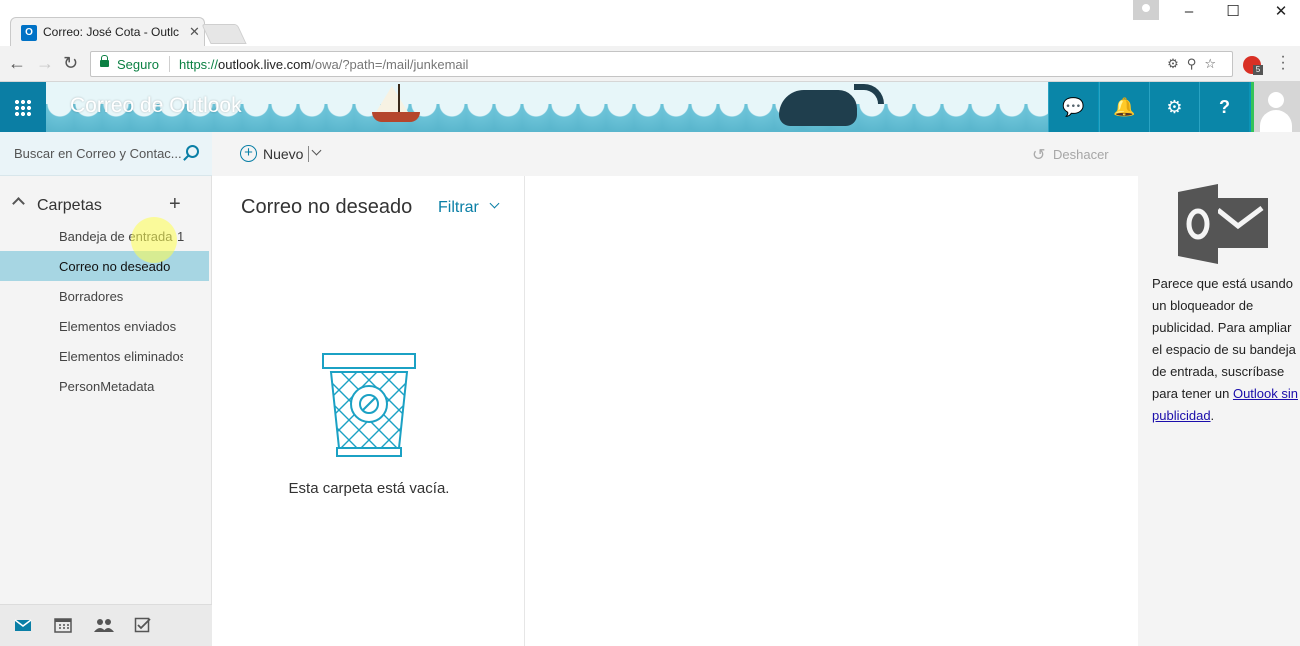 This screenshot has height=646, width=1300. Describe the element at coordinates (1281, 12) in the screenshot. I see `window-close-icon: ✕` at that location.